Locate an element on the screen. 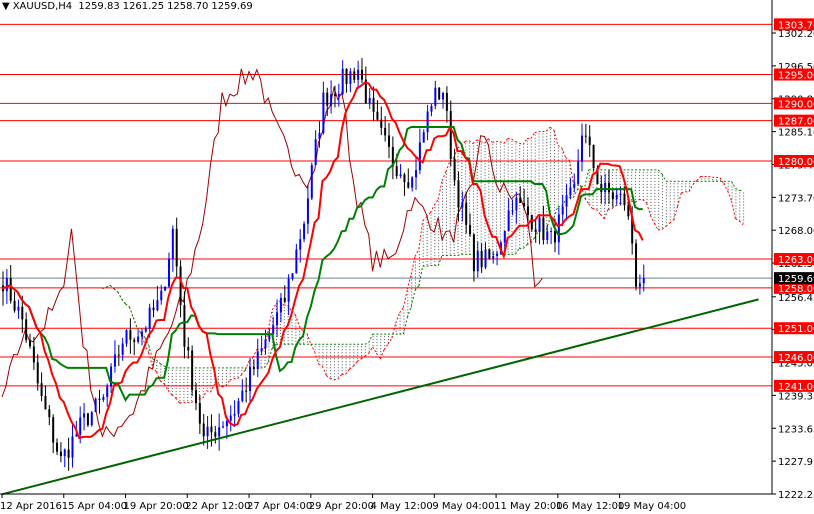 The height and width of the screenshot is (514, 814). collapse-triangle-icon: ▼ is located at coordinates (6, 6).